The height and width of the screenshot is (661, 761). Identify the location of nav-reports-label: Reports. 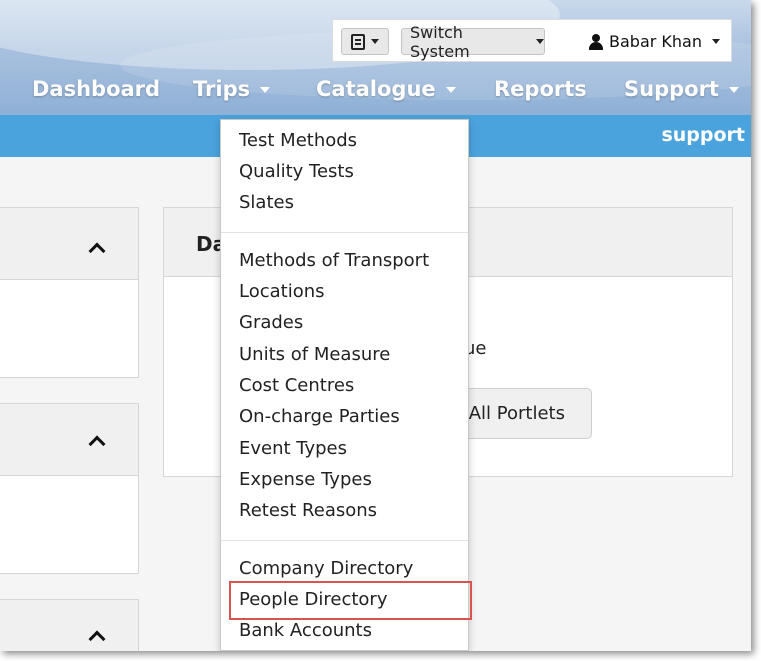
(540, 89).